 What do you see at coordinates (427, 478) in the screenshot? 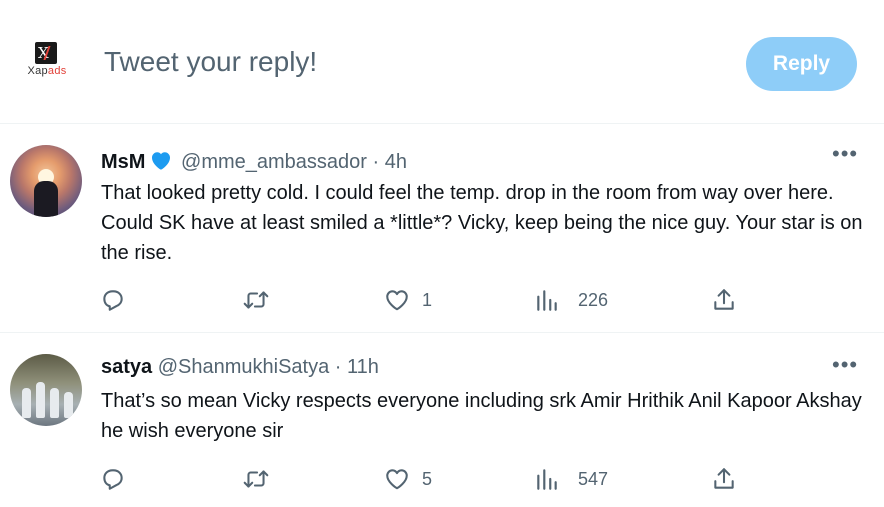
I see `like-count: 5` at bounding box center [427, 478].